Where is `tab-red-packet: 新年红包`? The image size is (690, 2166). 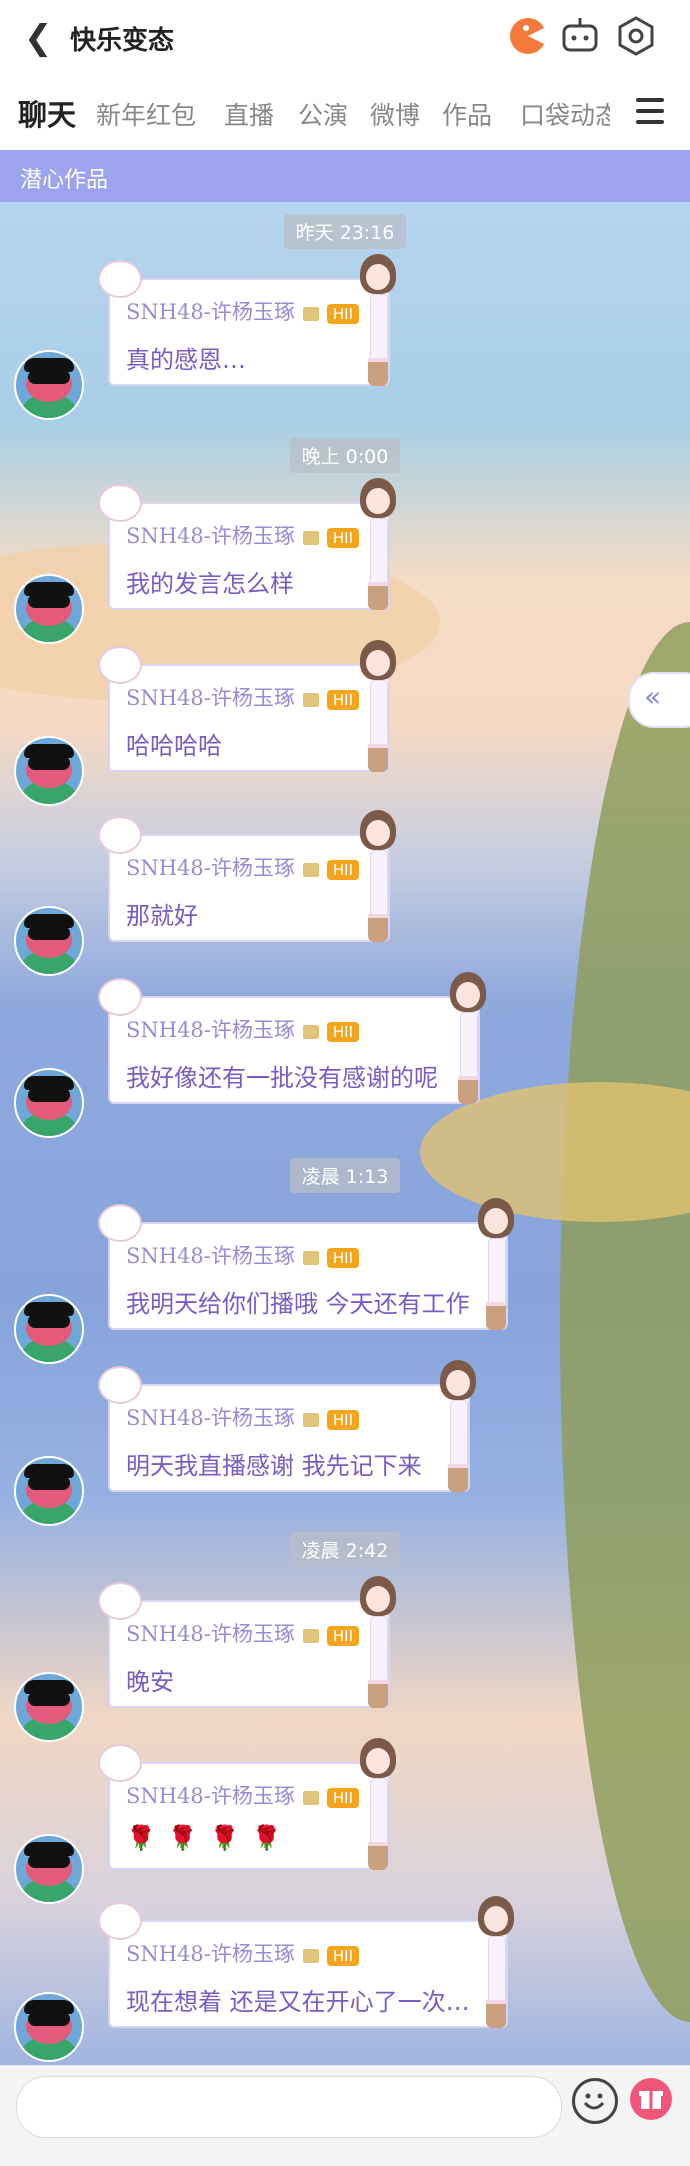
tab-red-packet: 新年红包 is located at coordinates (146, 114).